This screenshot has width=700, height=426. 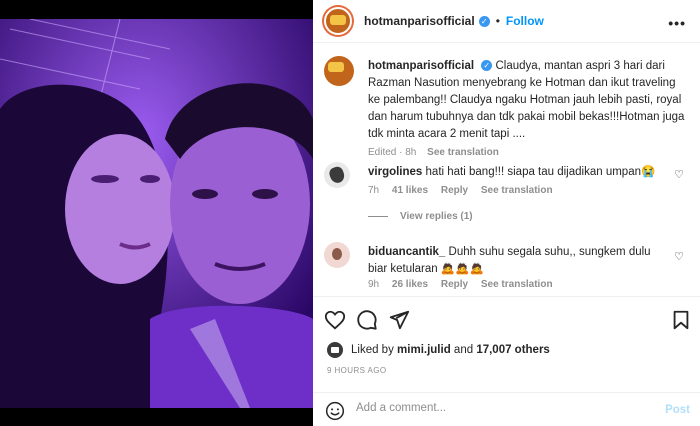 What do you see at coordinates (525, 21) in the screenshot?
I see `follow-button: Follow` at bounding box center [525, 21].